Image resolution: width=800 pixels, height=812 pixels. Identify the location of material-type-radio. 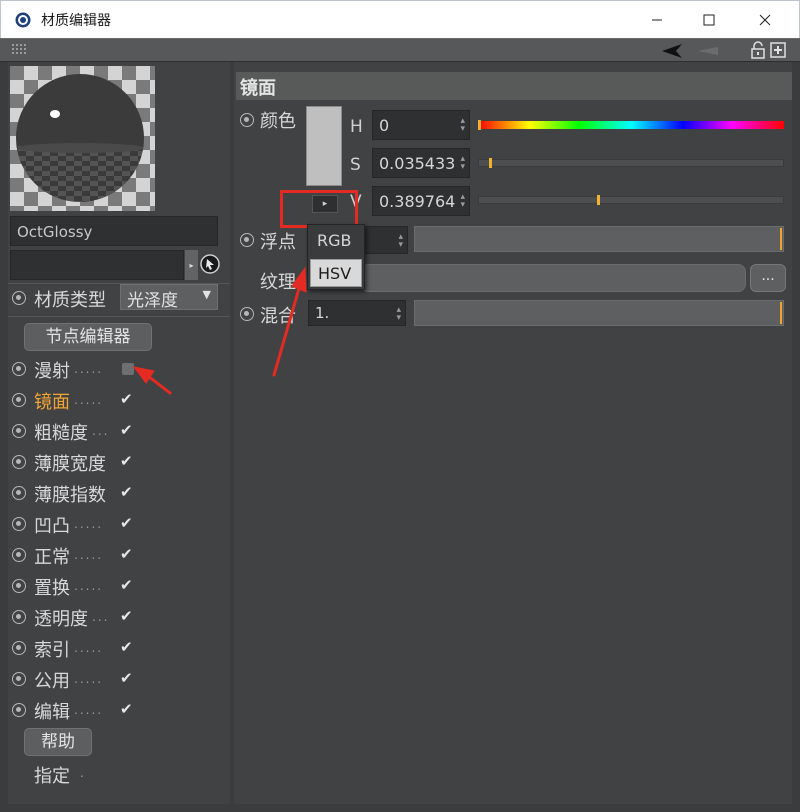
(19, 298).